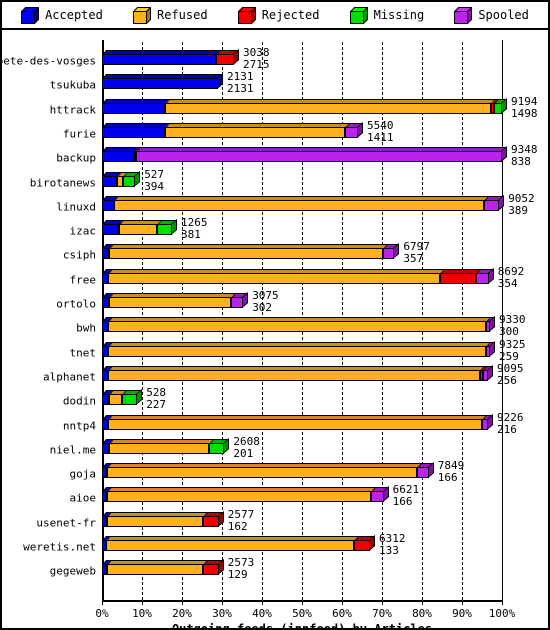 The width and height of the screenshot is (550, 630). Describe the element at coordinates (83, 231) in the screenshot. I see `y-axis-label-izac: izac` at that location.